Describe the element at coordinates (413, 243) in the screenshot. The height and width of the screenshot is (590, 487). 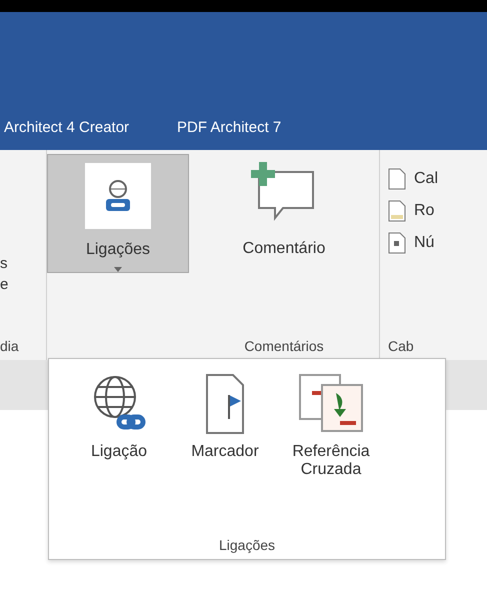
I see `menu-item: Nú` at that location.